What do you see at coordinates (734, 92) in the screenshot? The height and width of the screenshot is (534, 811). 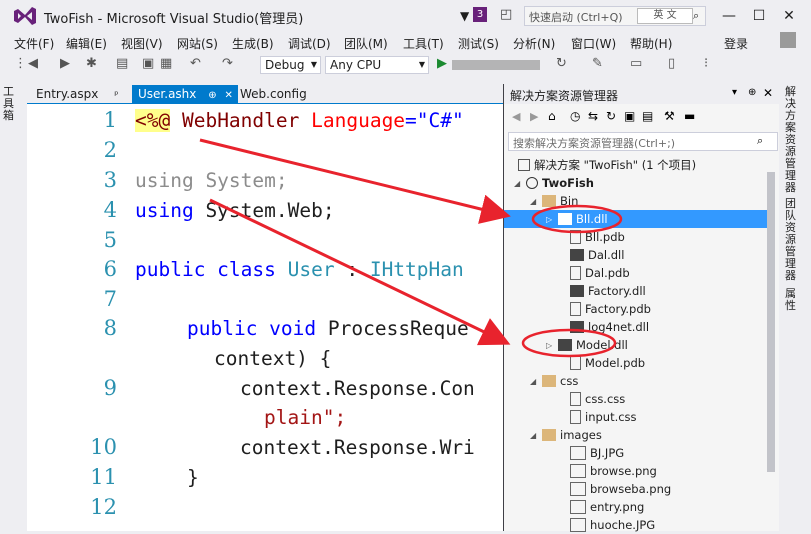 I see `chevron-down-icon: ▾` at bounding box center [734, 92].